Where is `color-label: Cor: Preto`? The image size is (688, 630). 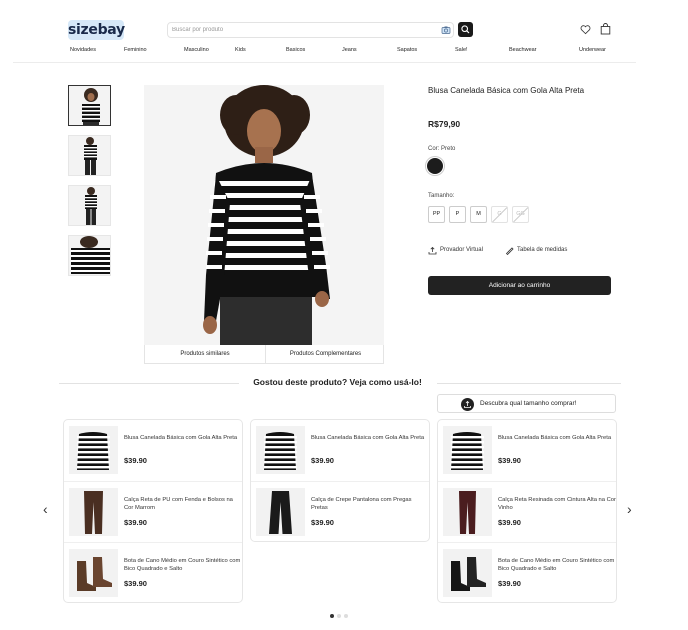 color-label: Cor: Preto is located at coordinates (442, 149).